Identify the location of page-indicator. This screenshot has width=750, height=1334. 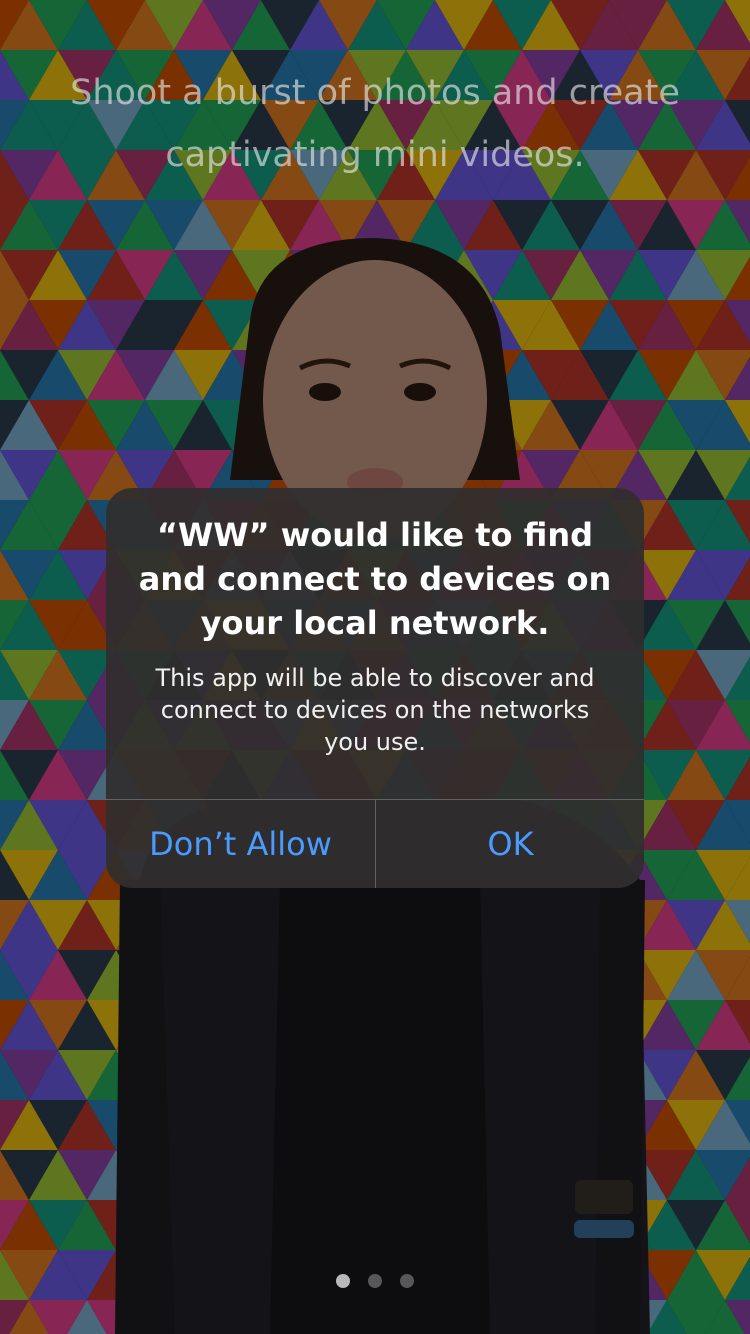
(375, 1283).